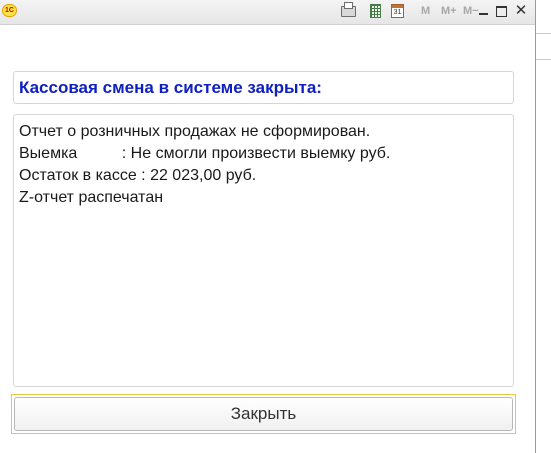 This screenshot has height=453, width=551. I want to click on maximize-icon, so click(501, 11).